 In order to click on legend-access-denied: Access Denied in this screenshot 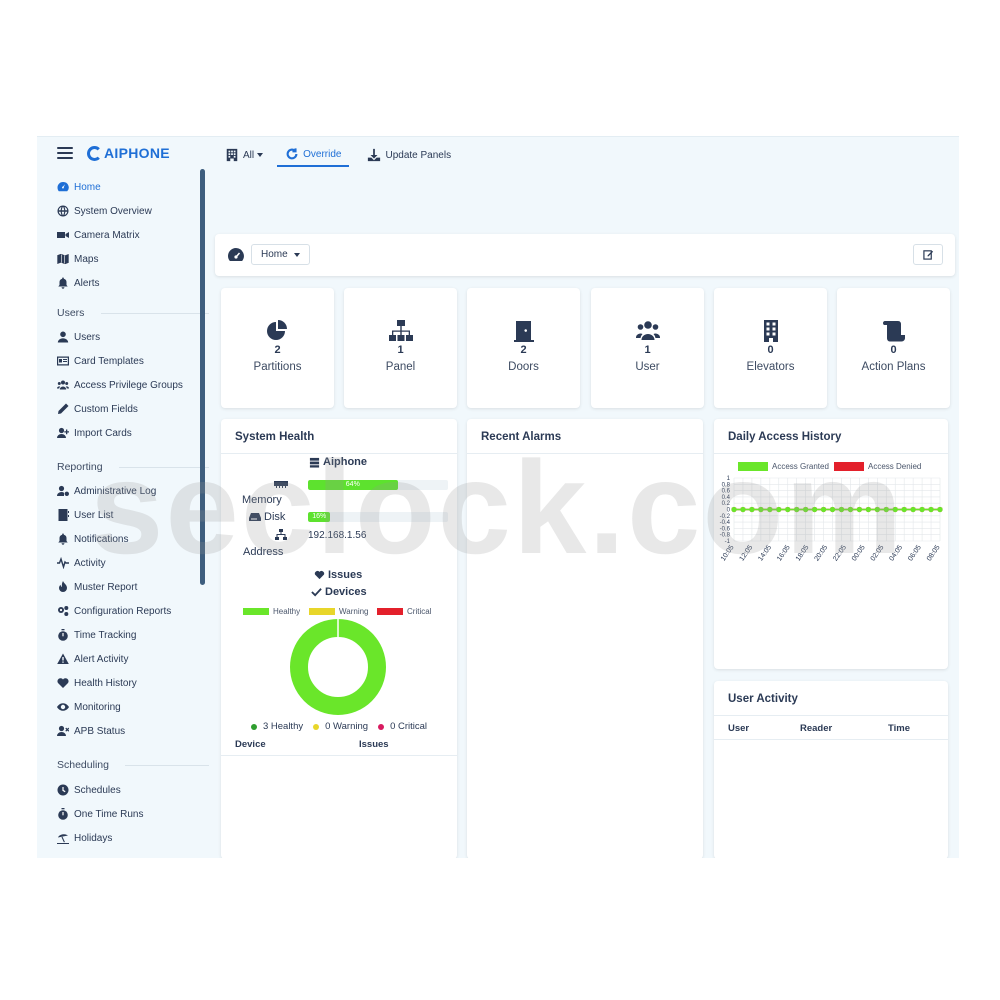, I will do `click(877, 466)`.